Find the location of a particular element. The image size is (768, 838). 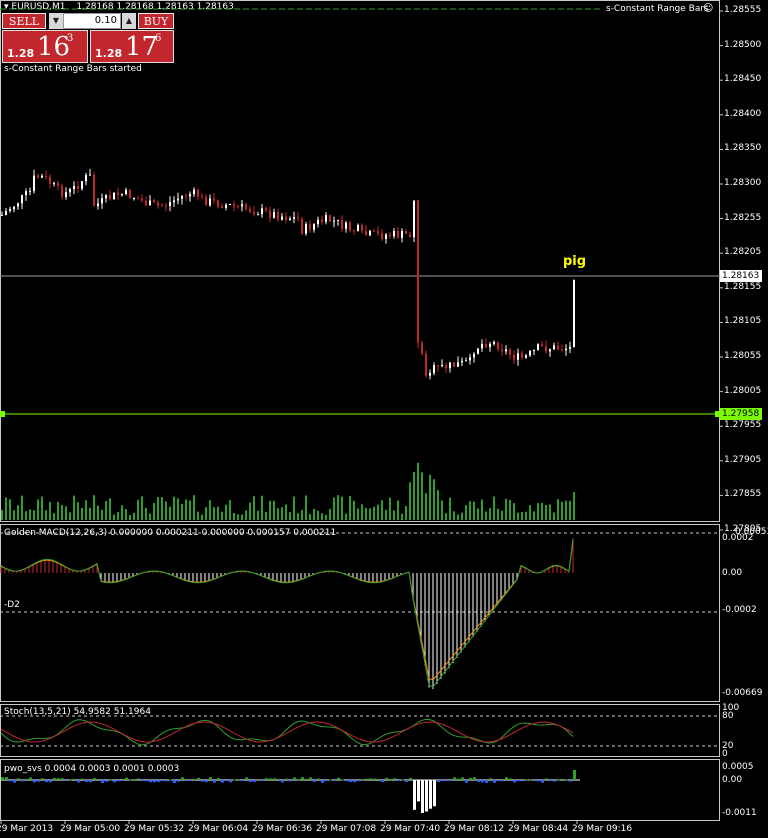

time-axis-label: 29 Mar 08:44 is located at coordinates (538, 829).